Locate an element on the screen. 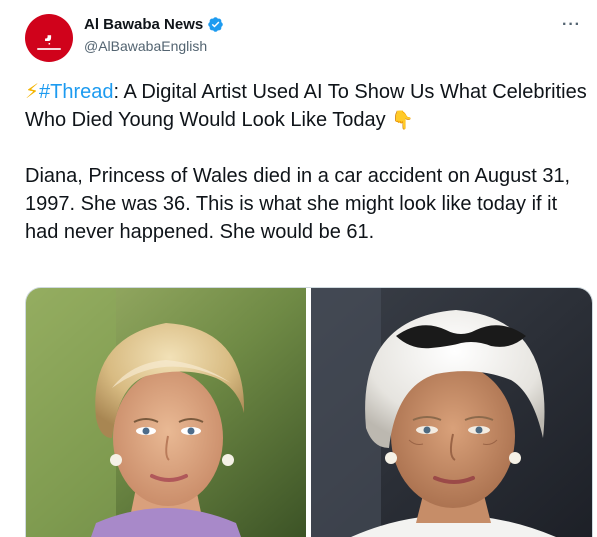 The width and height of the screenshot is (597, 537). avatar-logo-underline is located at coordinates (49, 48).